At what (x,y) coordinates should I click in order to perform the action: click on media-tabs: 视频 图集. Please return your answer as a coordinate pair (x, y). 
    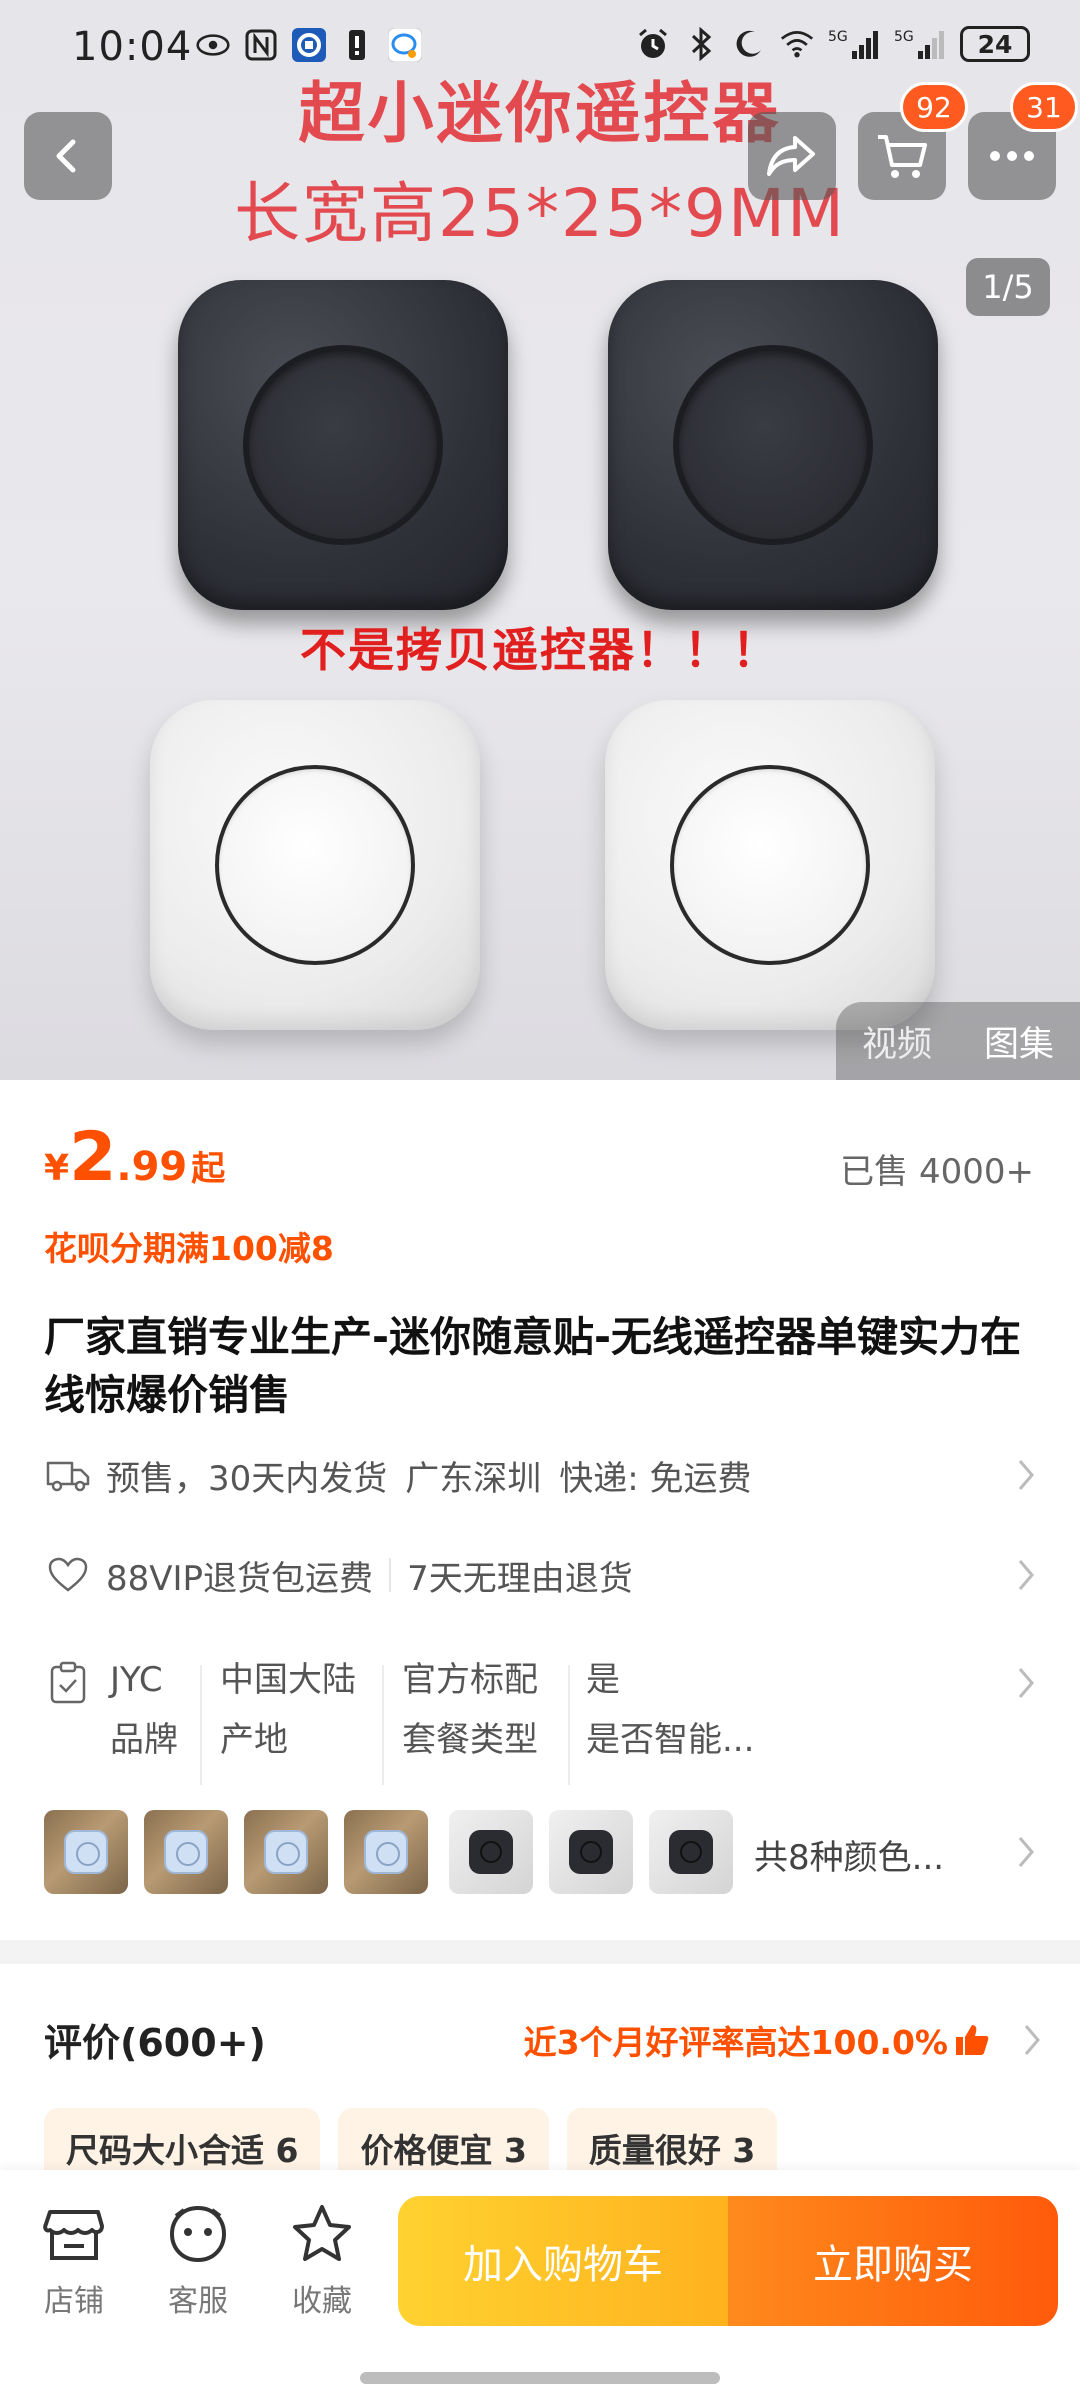
    Looking at the image, I should click on (957, 1041).